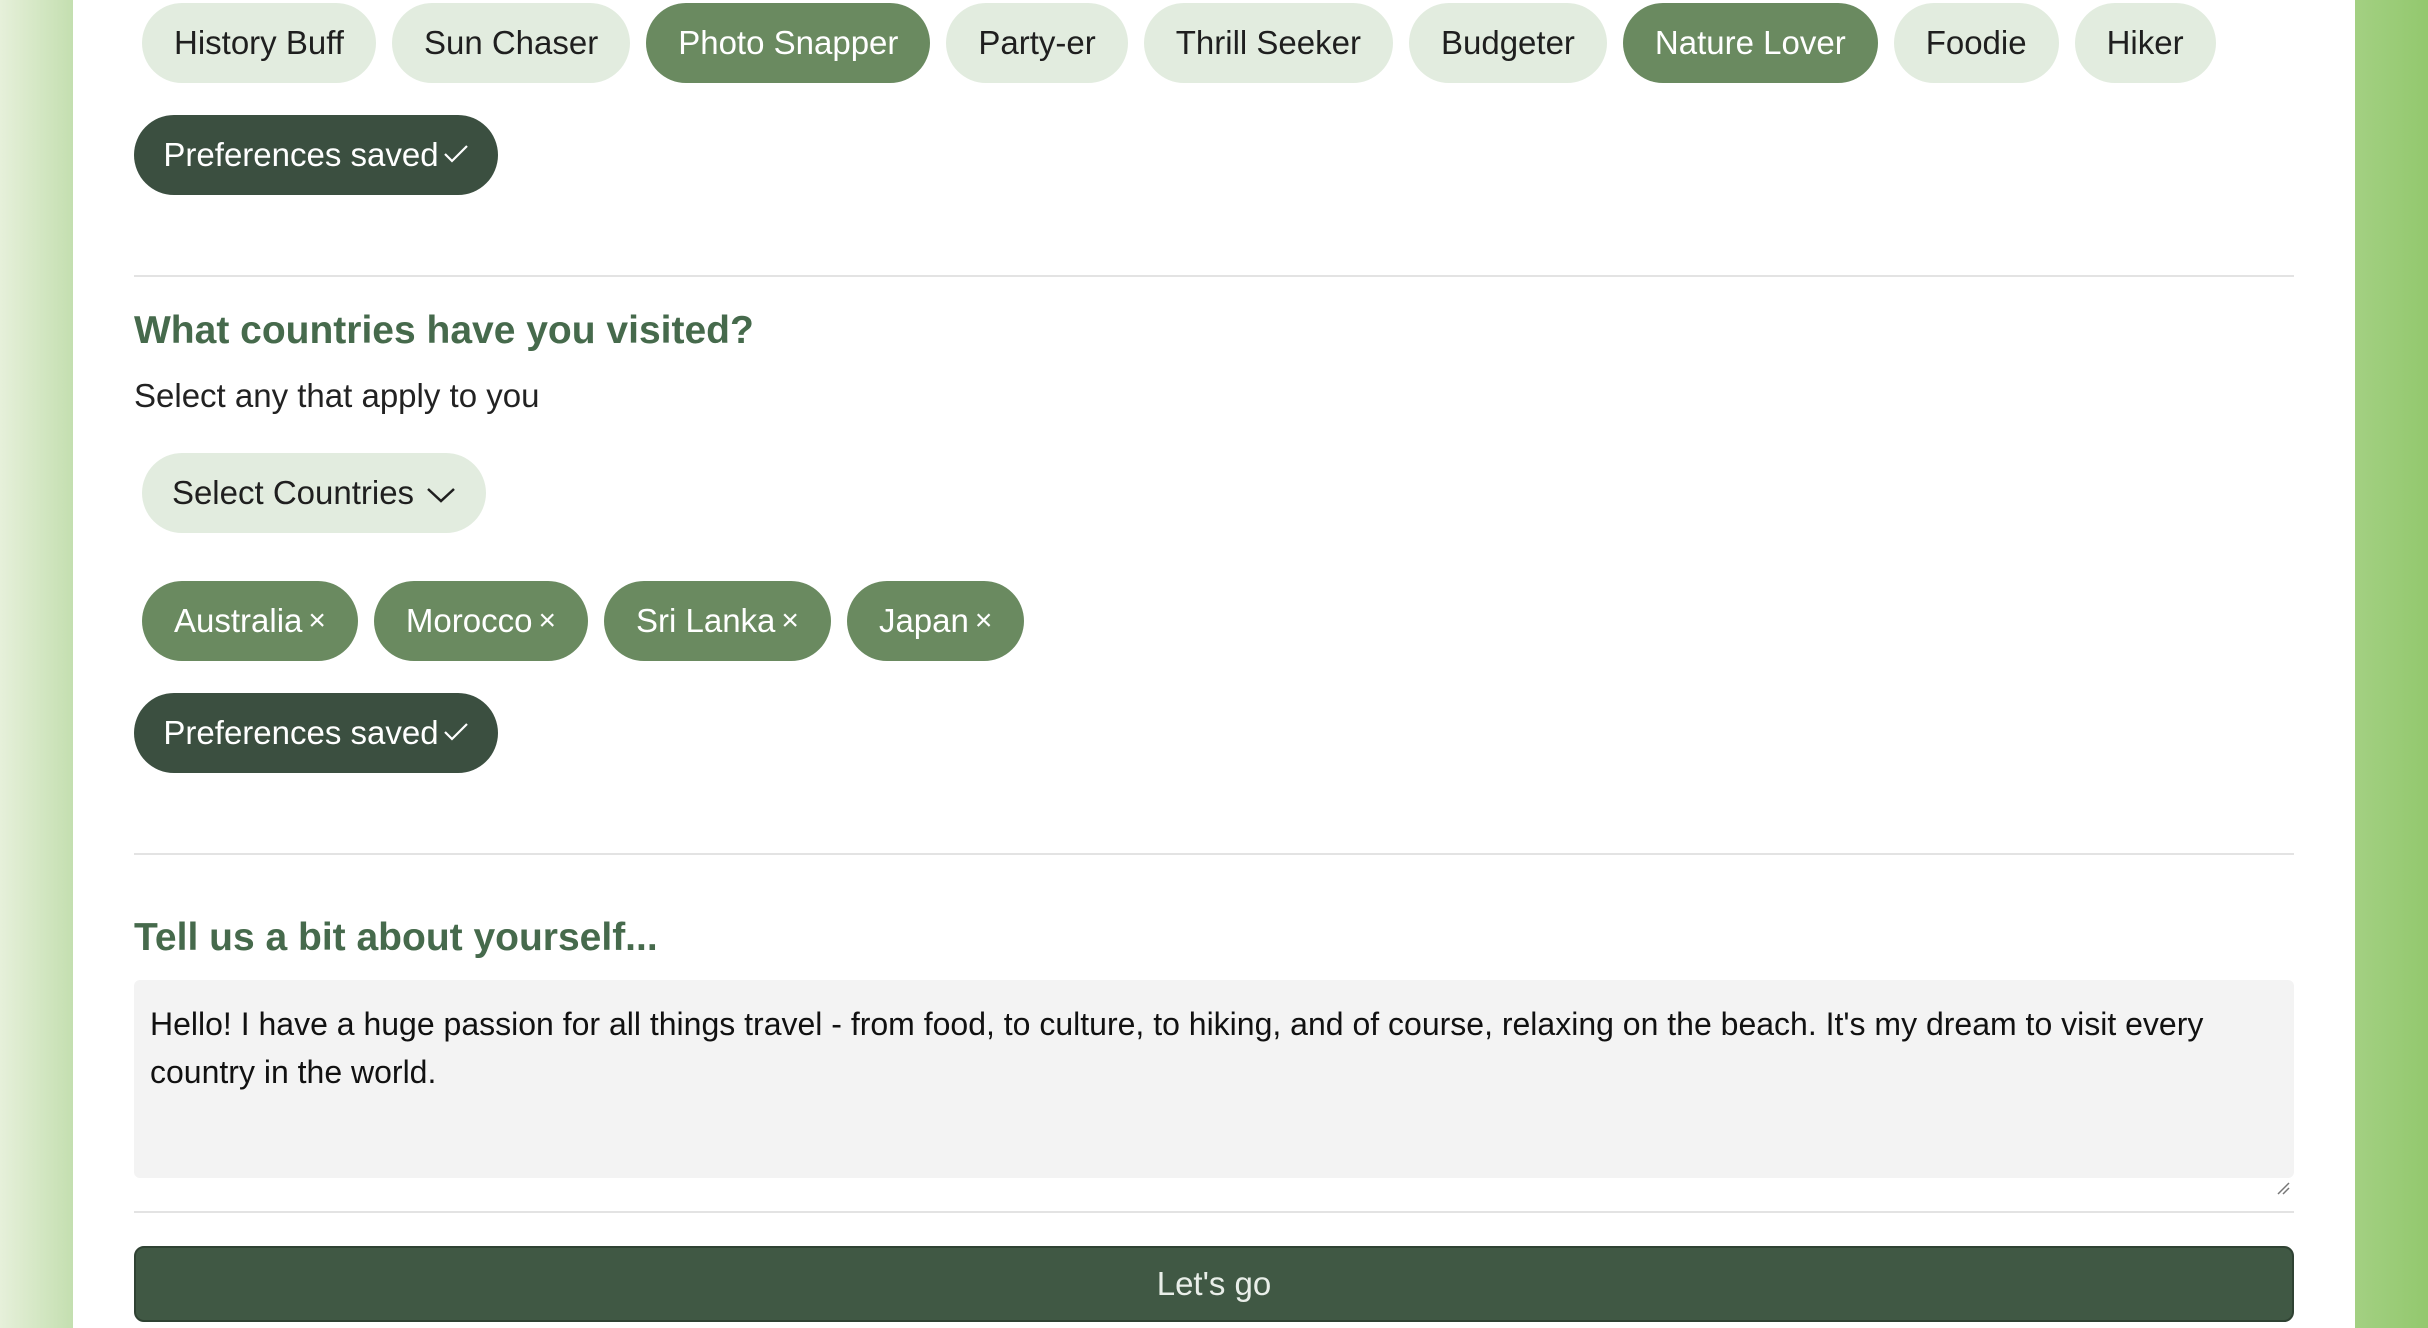 The width and height of the screenshot is (2428, 1328). What do you see at coordinates (1268, 43) in the screenshot?
I see `interest-chip: Thrill Seeker` at bounding box center [1268, 43].